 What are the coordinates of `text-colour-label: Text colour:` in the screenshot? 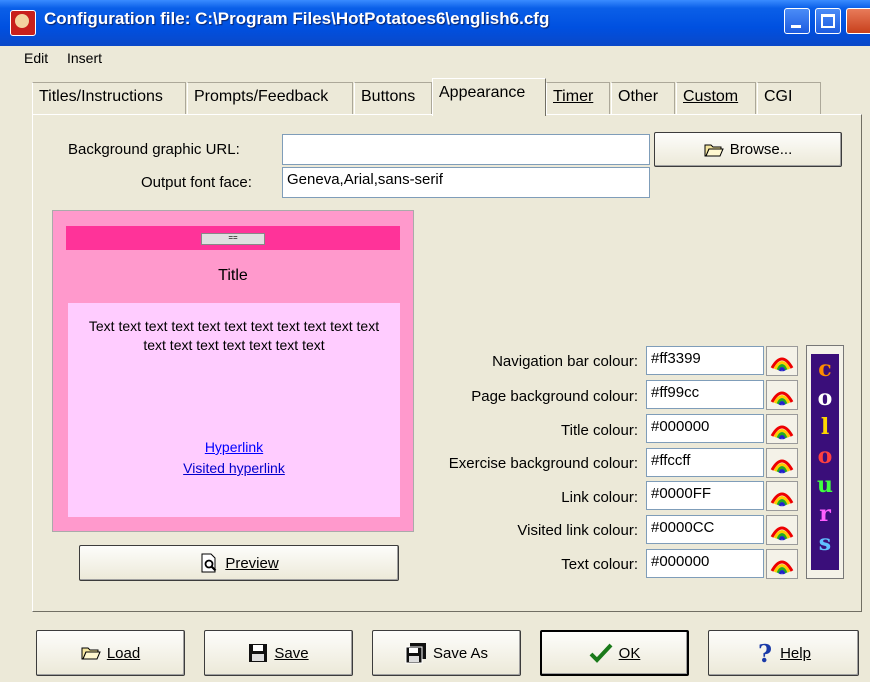 It's located at (599, 564).